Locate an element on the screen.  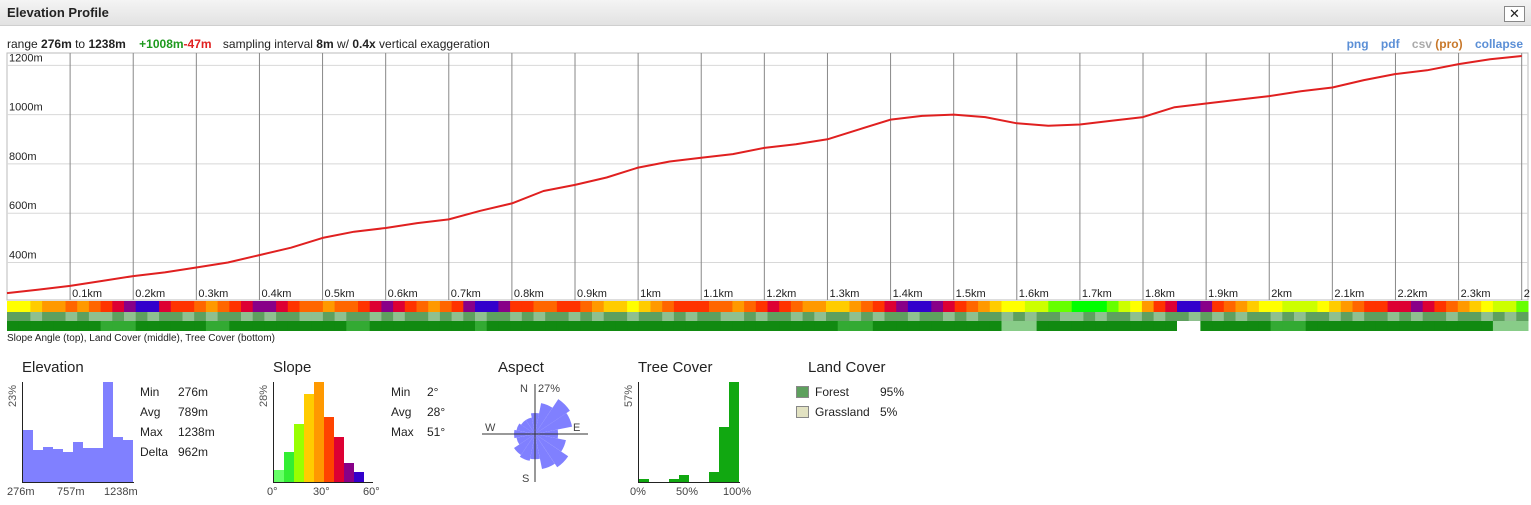
close-button: ✕ is located at coordinates (1514, 14).